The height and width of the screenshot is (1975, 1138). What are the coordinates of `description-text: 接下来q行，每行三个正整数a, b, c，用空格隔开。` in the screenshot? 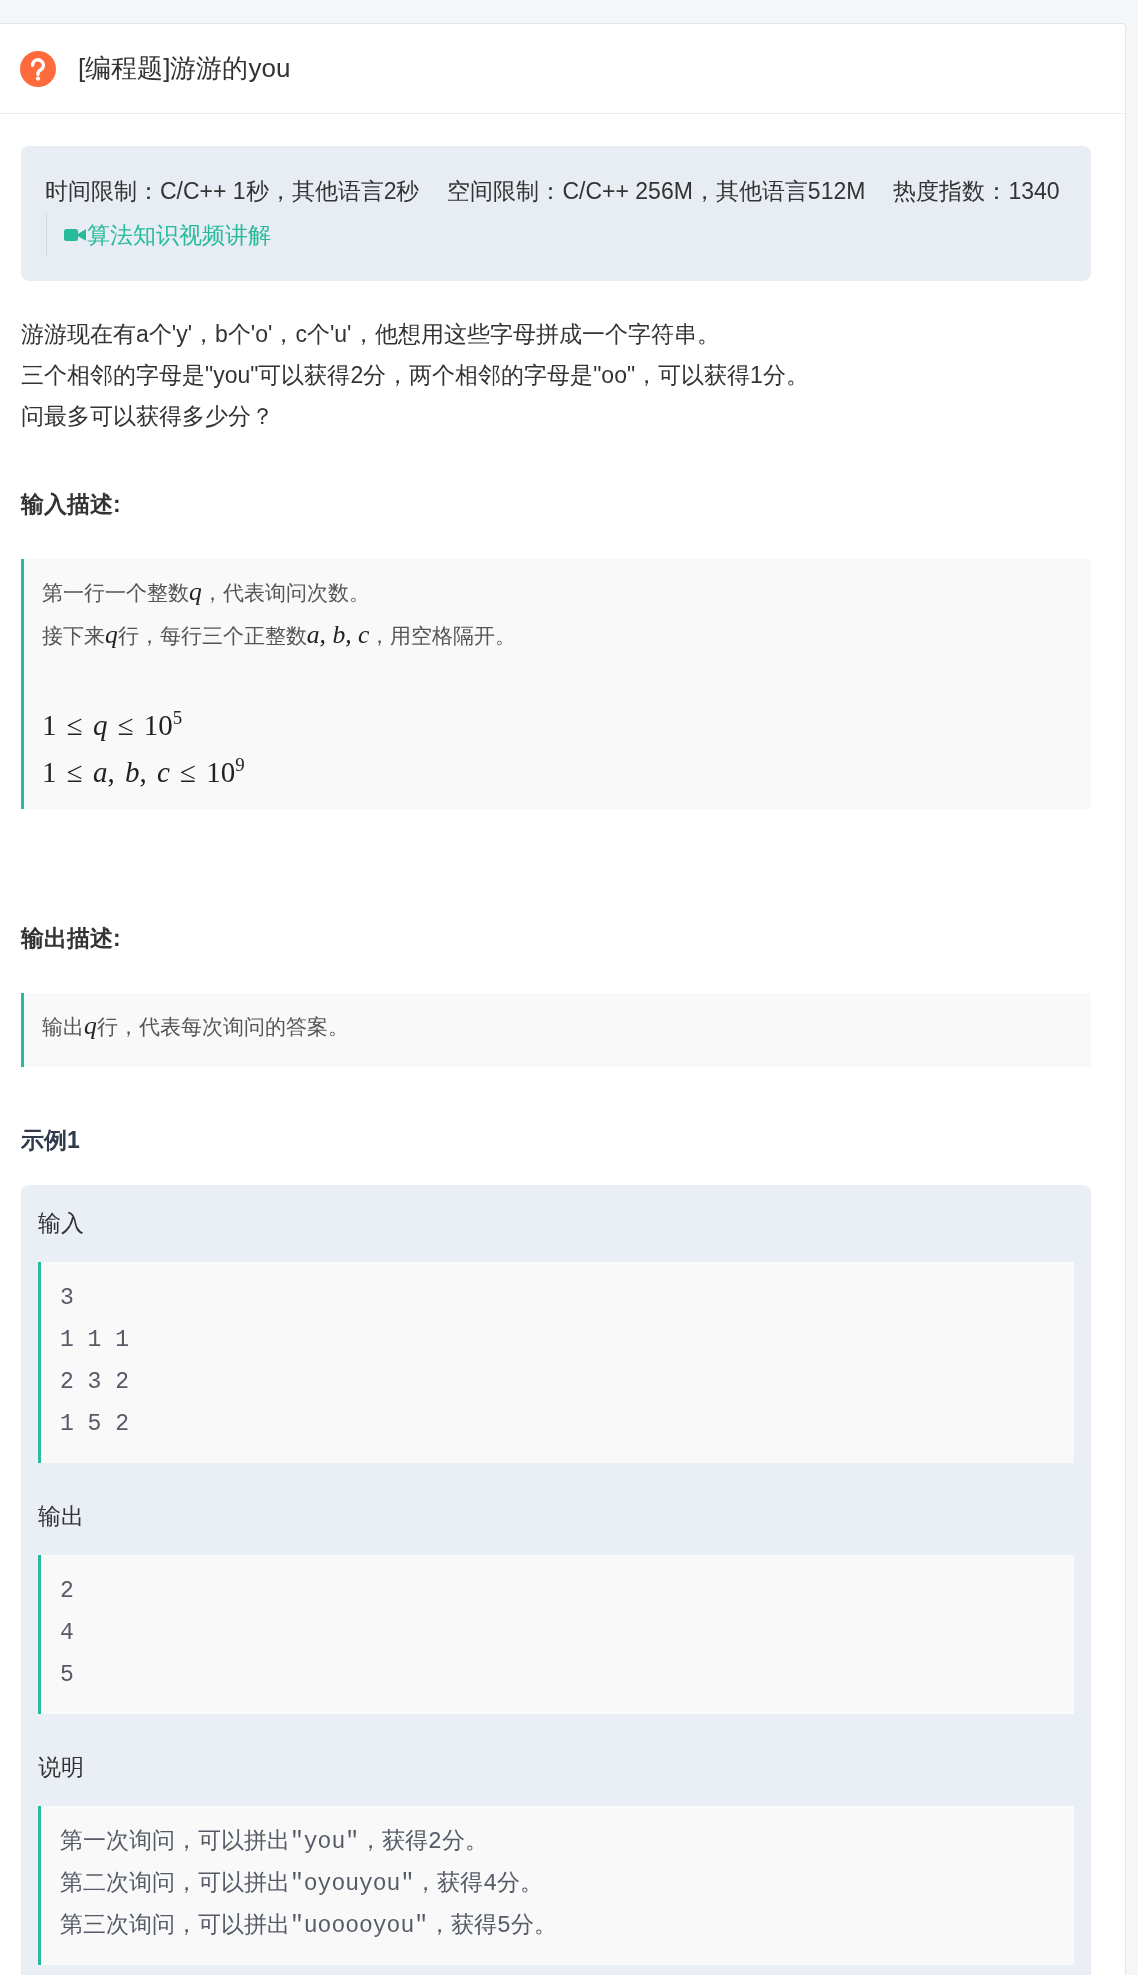 It's located at (280, 635).